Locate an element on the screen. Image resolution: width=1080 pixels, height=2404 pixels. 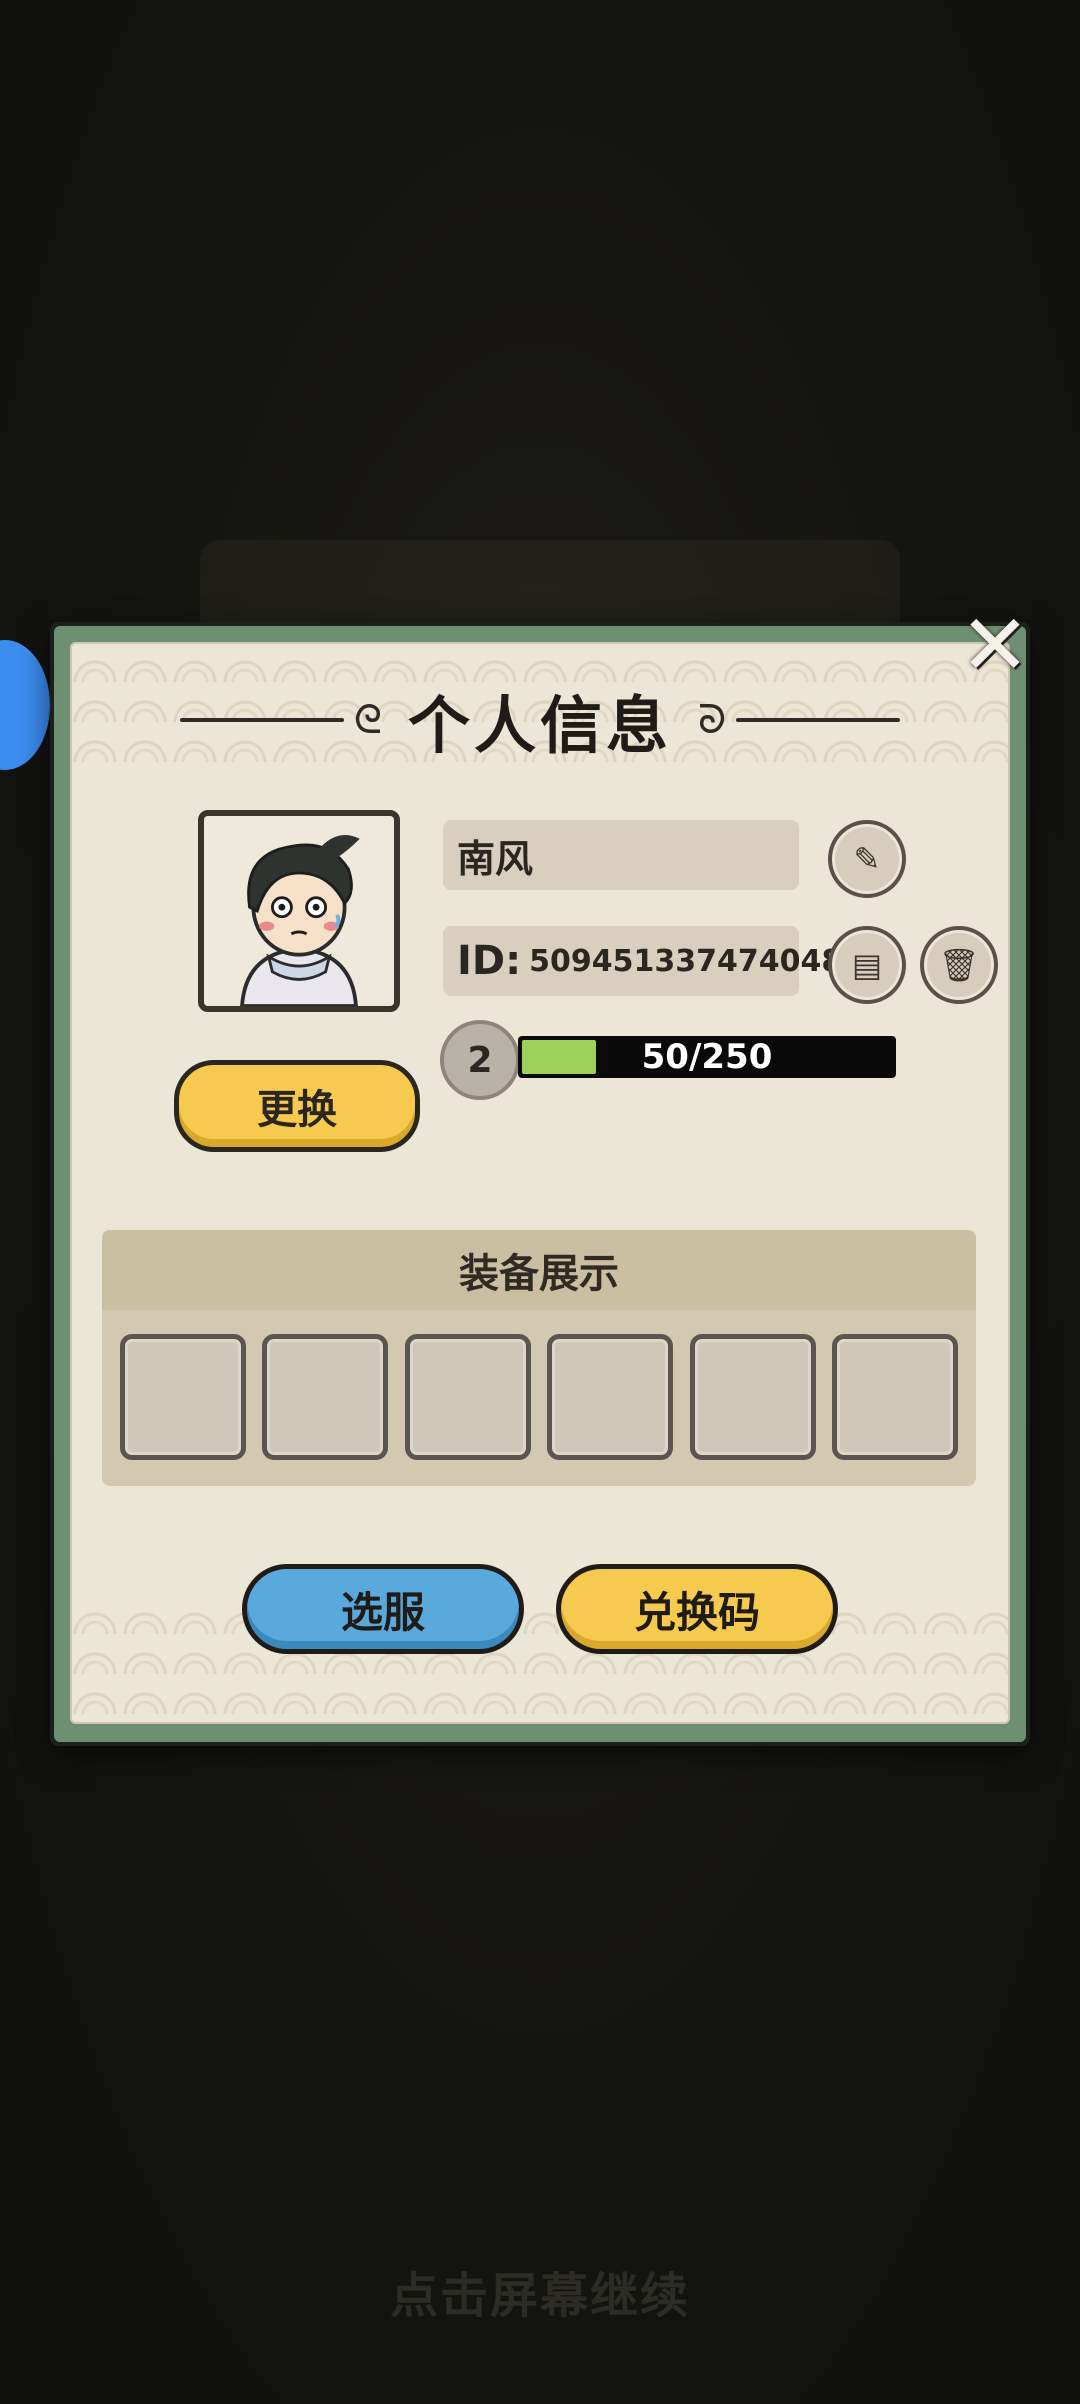
title-divider-left is located at coordinates (262, 720).